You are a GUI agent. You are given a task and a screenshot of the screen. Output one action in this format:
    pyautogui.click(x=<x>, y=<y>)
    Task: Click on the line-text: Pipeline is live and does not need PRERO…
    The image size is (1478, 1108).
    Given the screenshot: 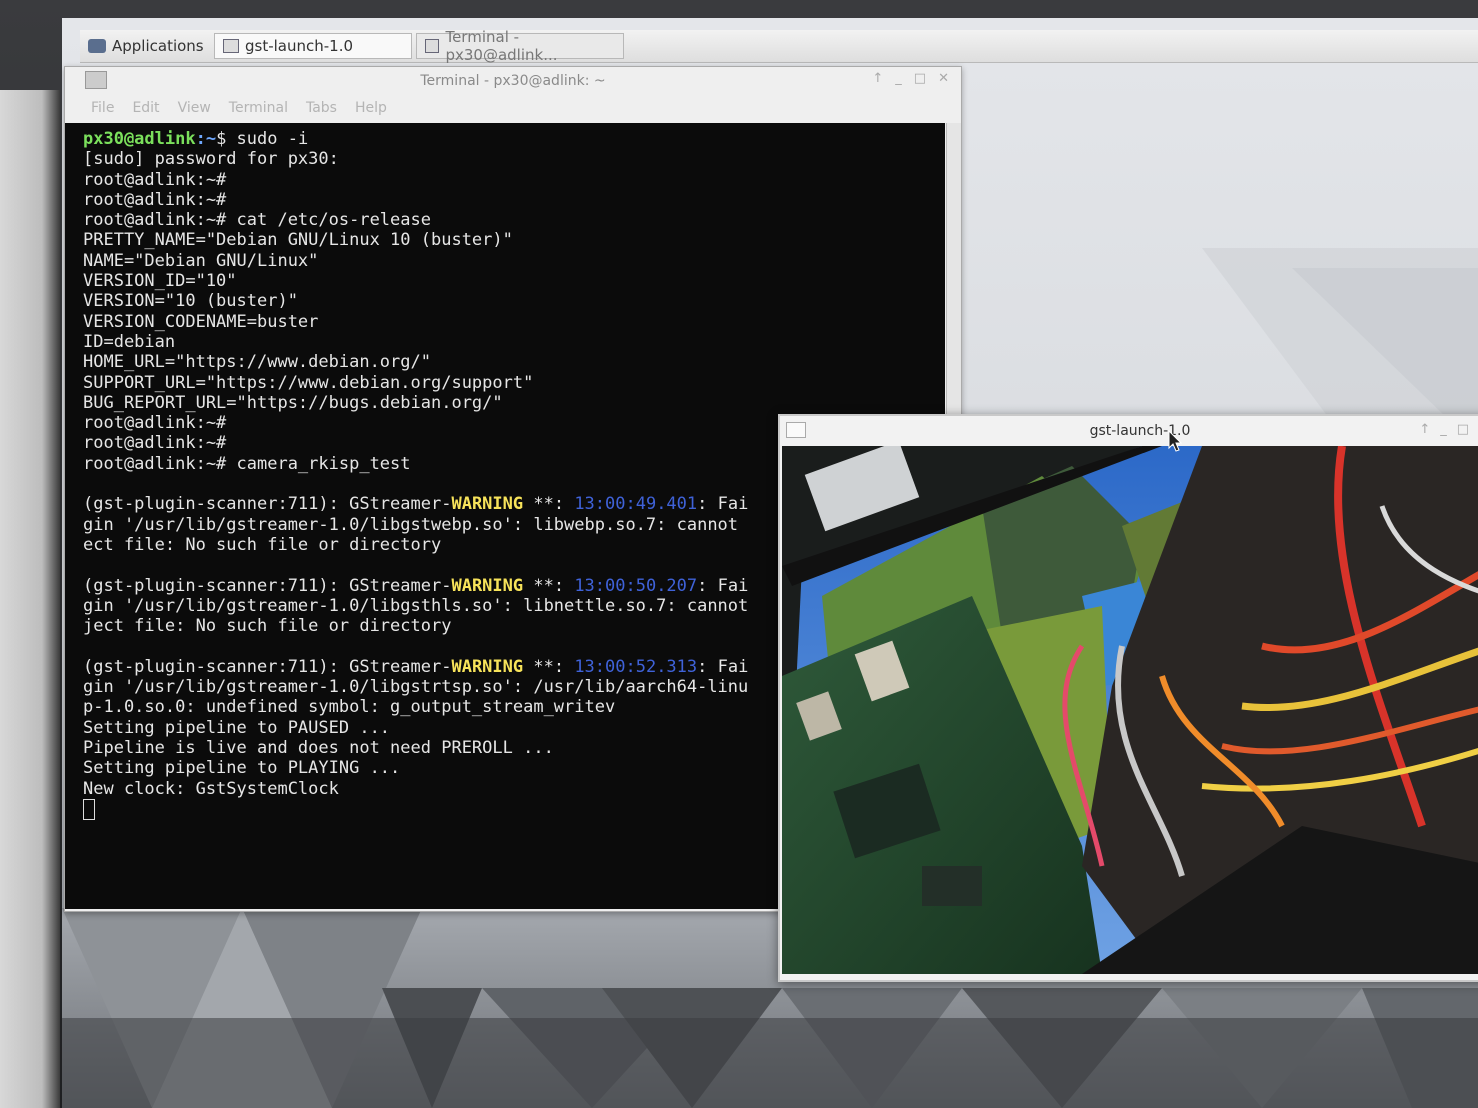 What is the action you would take?
    pyautogui.click(x=318, y=747)
    